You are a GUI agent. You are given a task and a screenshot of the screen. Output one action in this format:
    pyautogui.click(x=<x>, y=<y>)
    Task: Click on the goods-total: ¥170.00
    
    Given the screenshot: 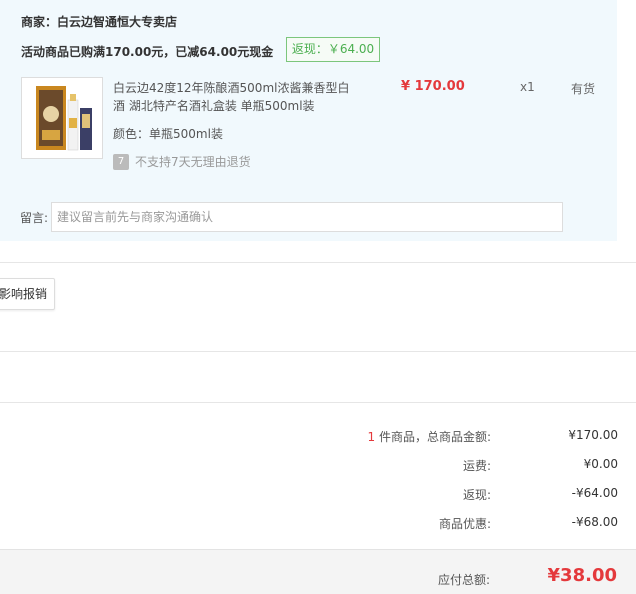 What is the action you would take?
    pyautogui.click(x=593, y=435)
    